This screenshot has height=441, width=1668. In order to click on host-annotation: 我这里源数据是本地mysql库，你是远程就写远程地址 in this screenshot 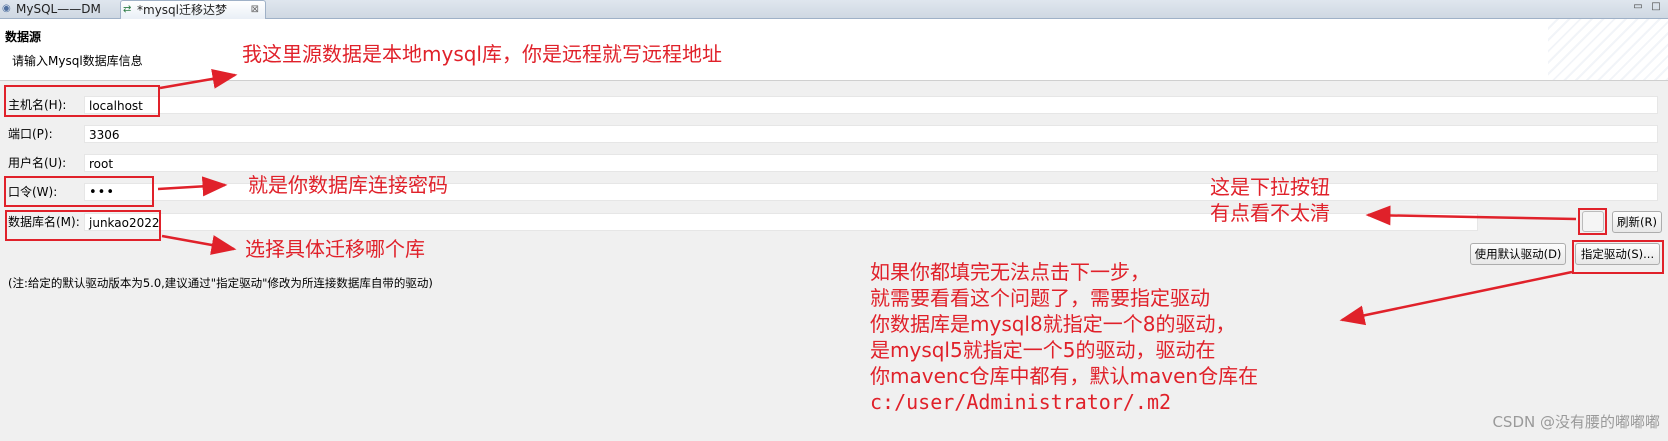, I will do `click(482, 54)`.